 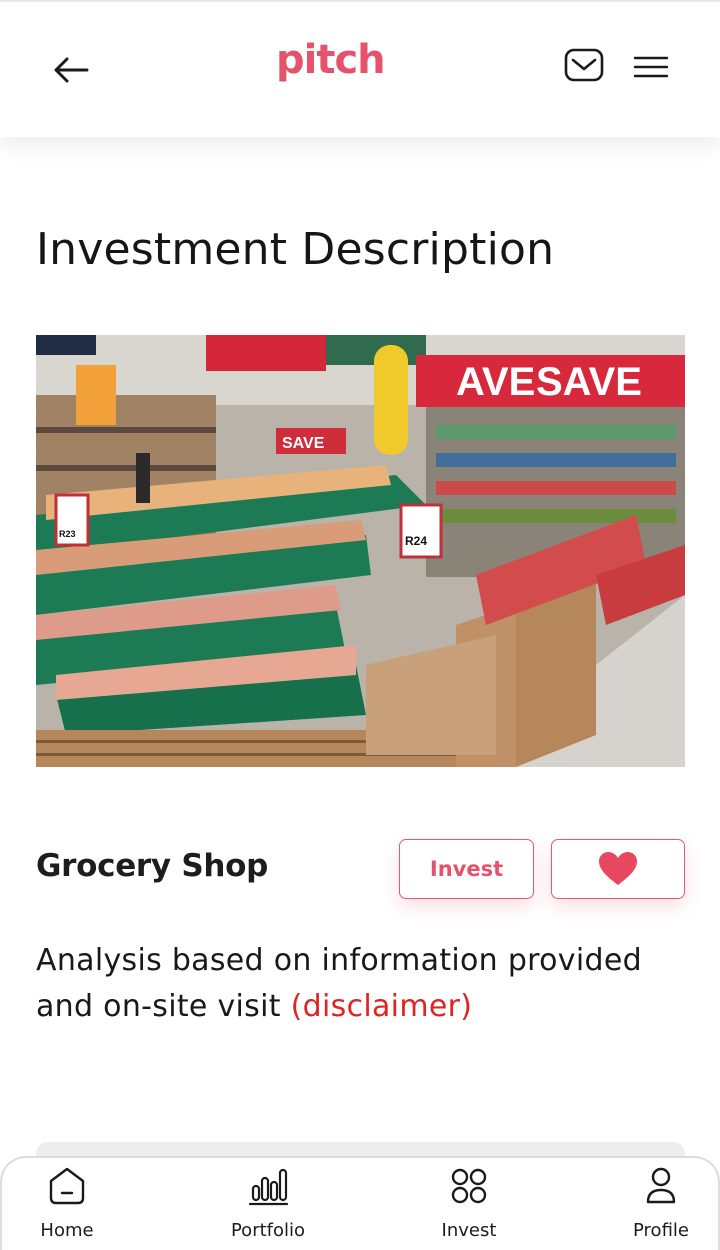 I want to click on hamburger-menu-icon, so click(x=651, y=67).